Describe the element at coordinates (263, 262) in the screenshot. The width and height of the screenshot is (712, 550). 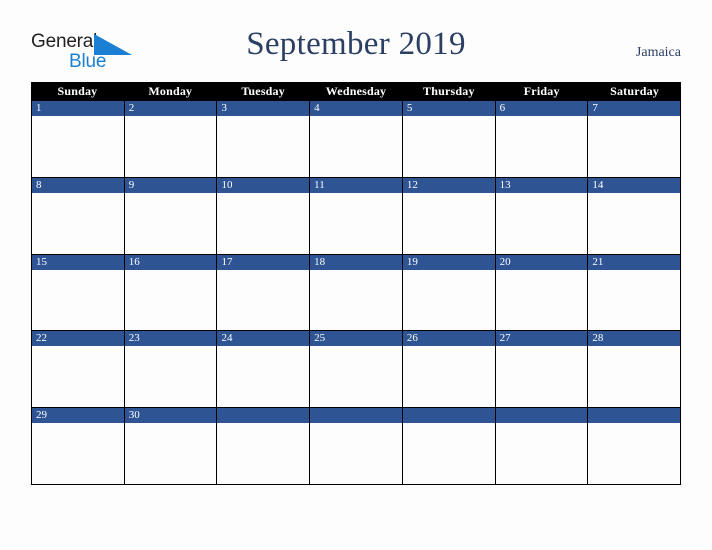
I see `day-number: 17` at that location.